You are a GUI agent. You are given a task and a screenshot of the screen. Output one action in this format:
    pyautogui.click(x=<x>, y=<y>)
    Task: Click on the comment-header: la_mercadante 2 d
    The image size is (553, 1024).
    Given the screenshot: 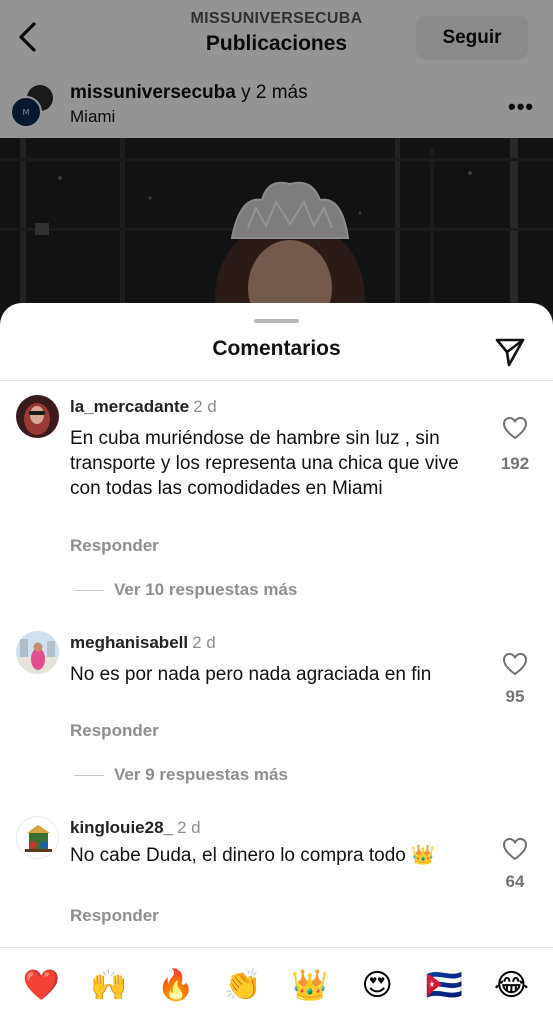 What is the action you would take?
    pyautogui.click(x=143, y=407)
    